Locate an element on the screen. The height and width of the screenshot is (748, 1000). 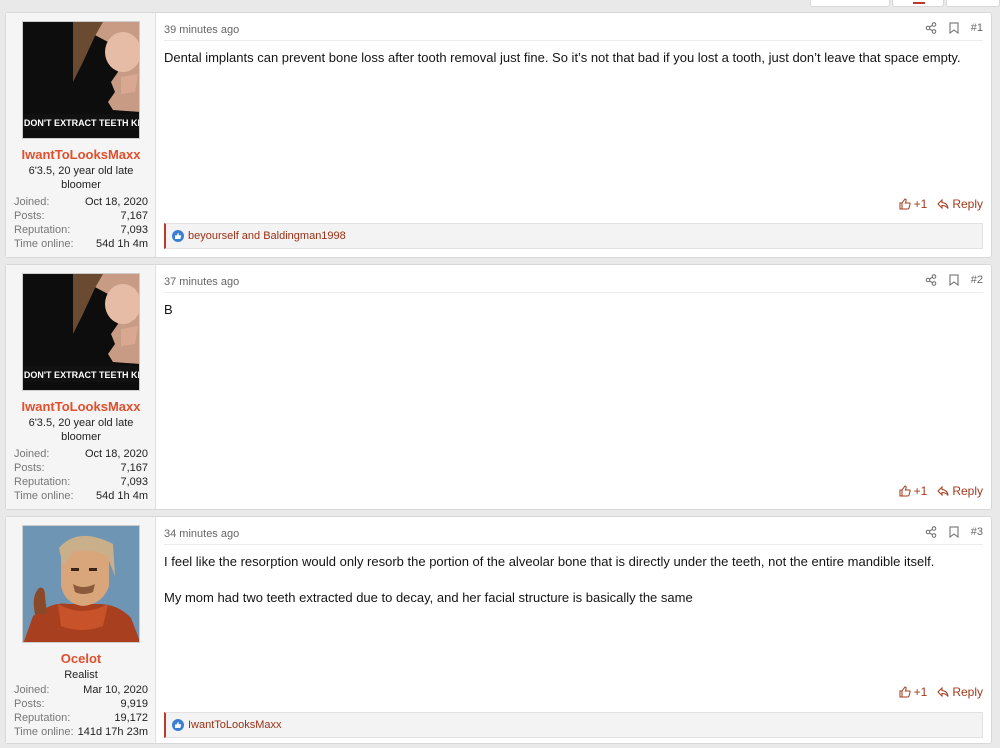
reactions-bar: IwantToLooksMaxx is located at coordinates (573, 725).